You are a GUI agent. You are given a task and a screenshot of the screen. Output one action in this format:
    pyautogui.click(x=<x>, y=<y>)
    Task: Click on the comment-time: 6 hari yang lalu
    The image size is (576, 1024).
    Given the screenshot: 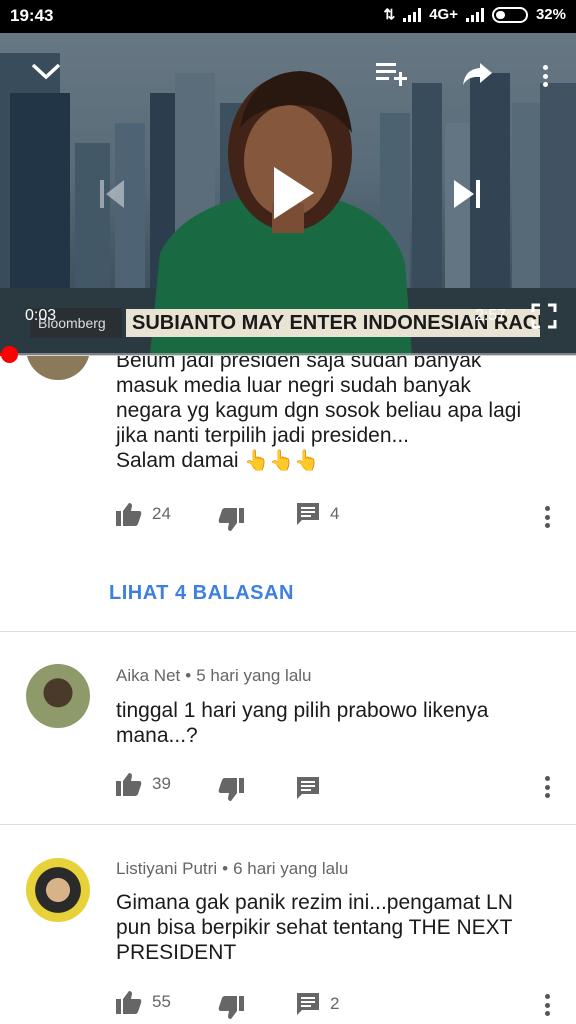 What is the action you would take?
    pyautogui.click(x=291, y=868)
    